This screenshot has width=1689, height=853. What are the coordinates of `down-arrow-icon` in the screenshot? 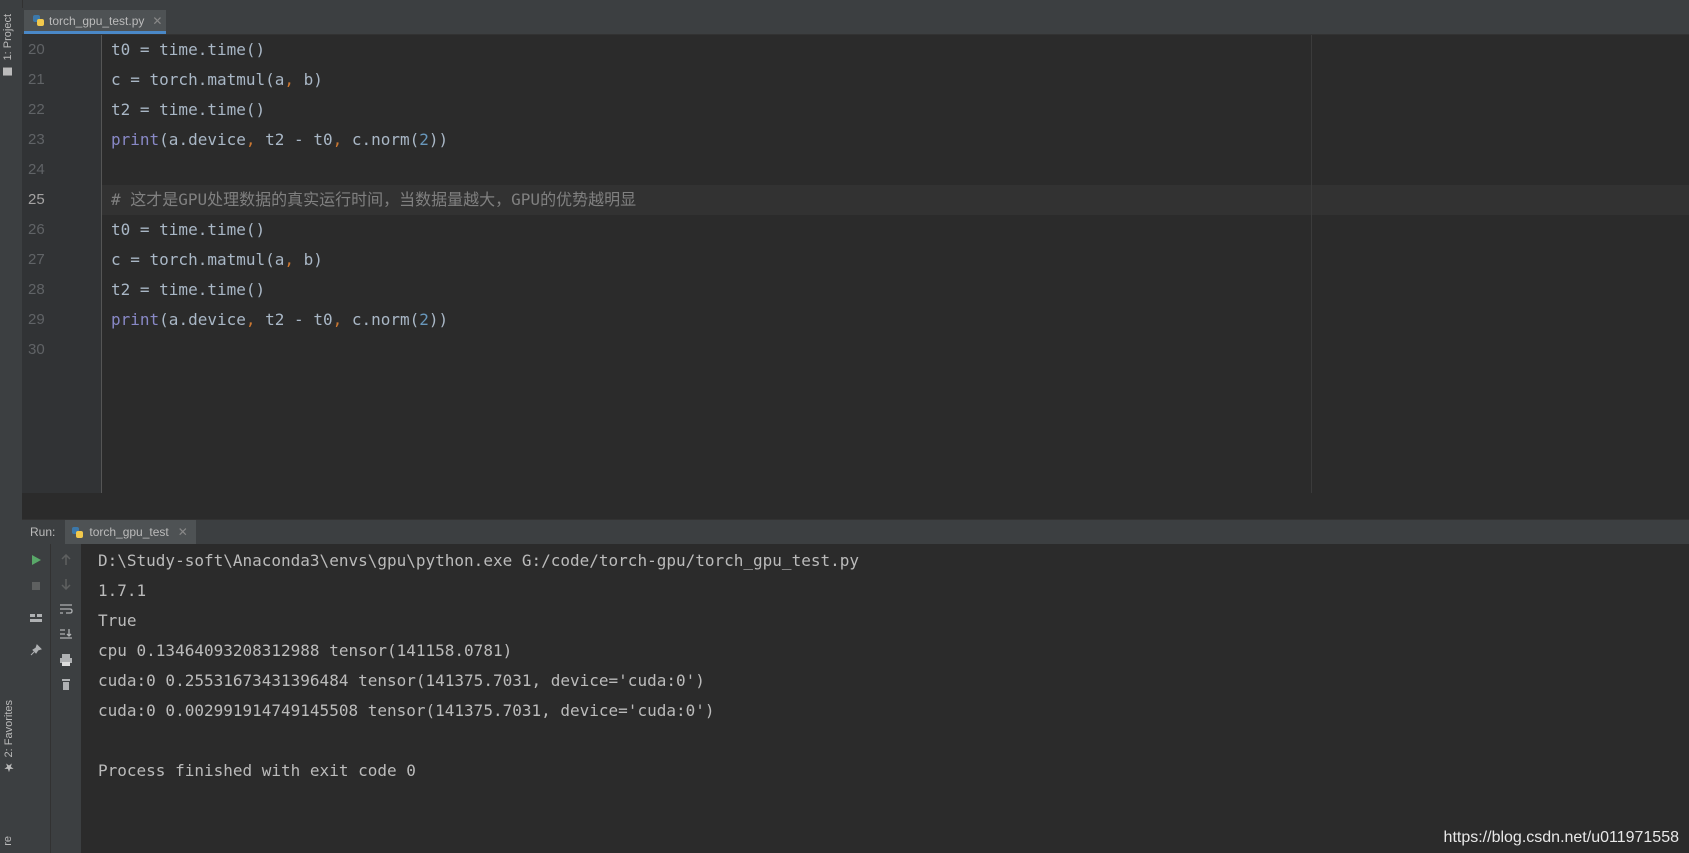 It's located at (66, 584).